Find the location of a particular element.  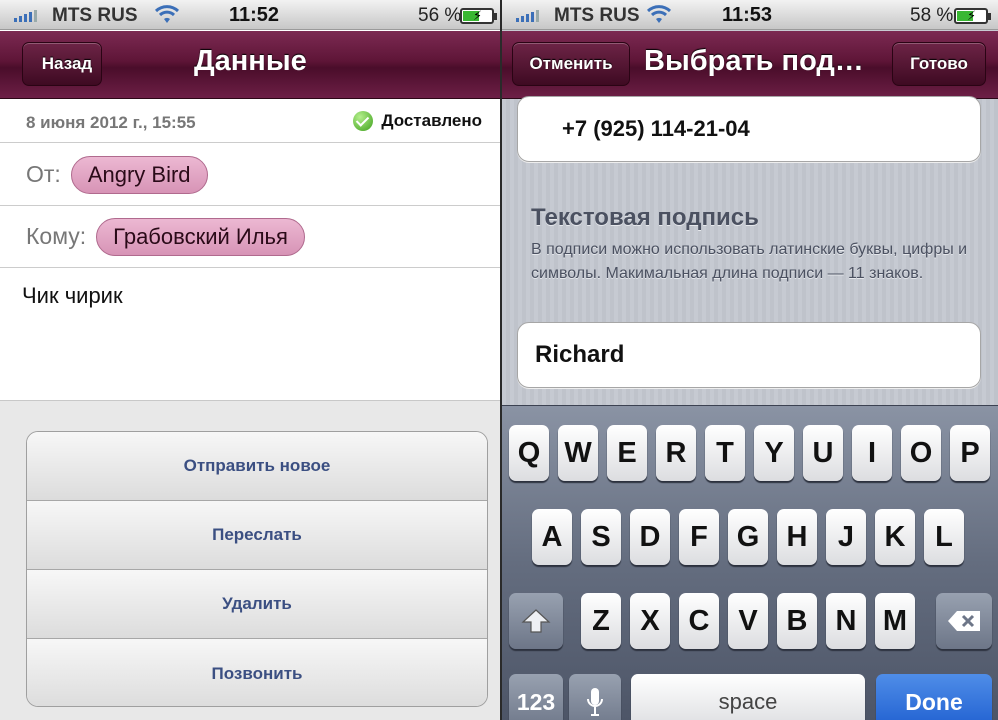

key-h: H is located at coordinates (797, 537).